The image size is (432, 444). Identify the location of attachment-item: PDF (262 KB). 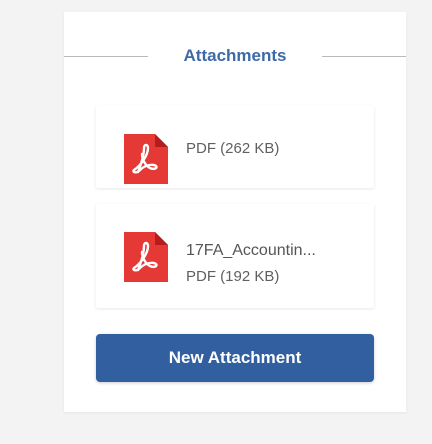
(235, 147).